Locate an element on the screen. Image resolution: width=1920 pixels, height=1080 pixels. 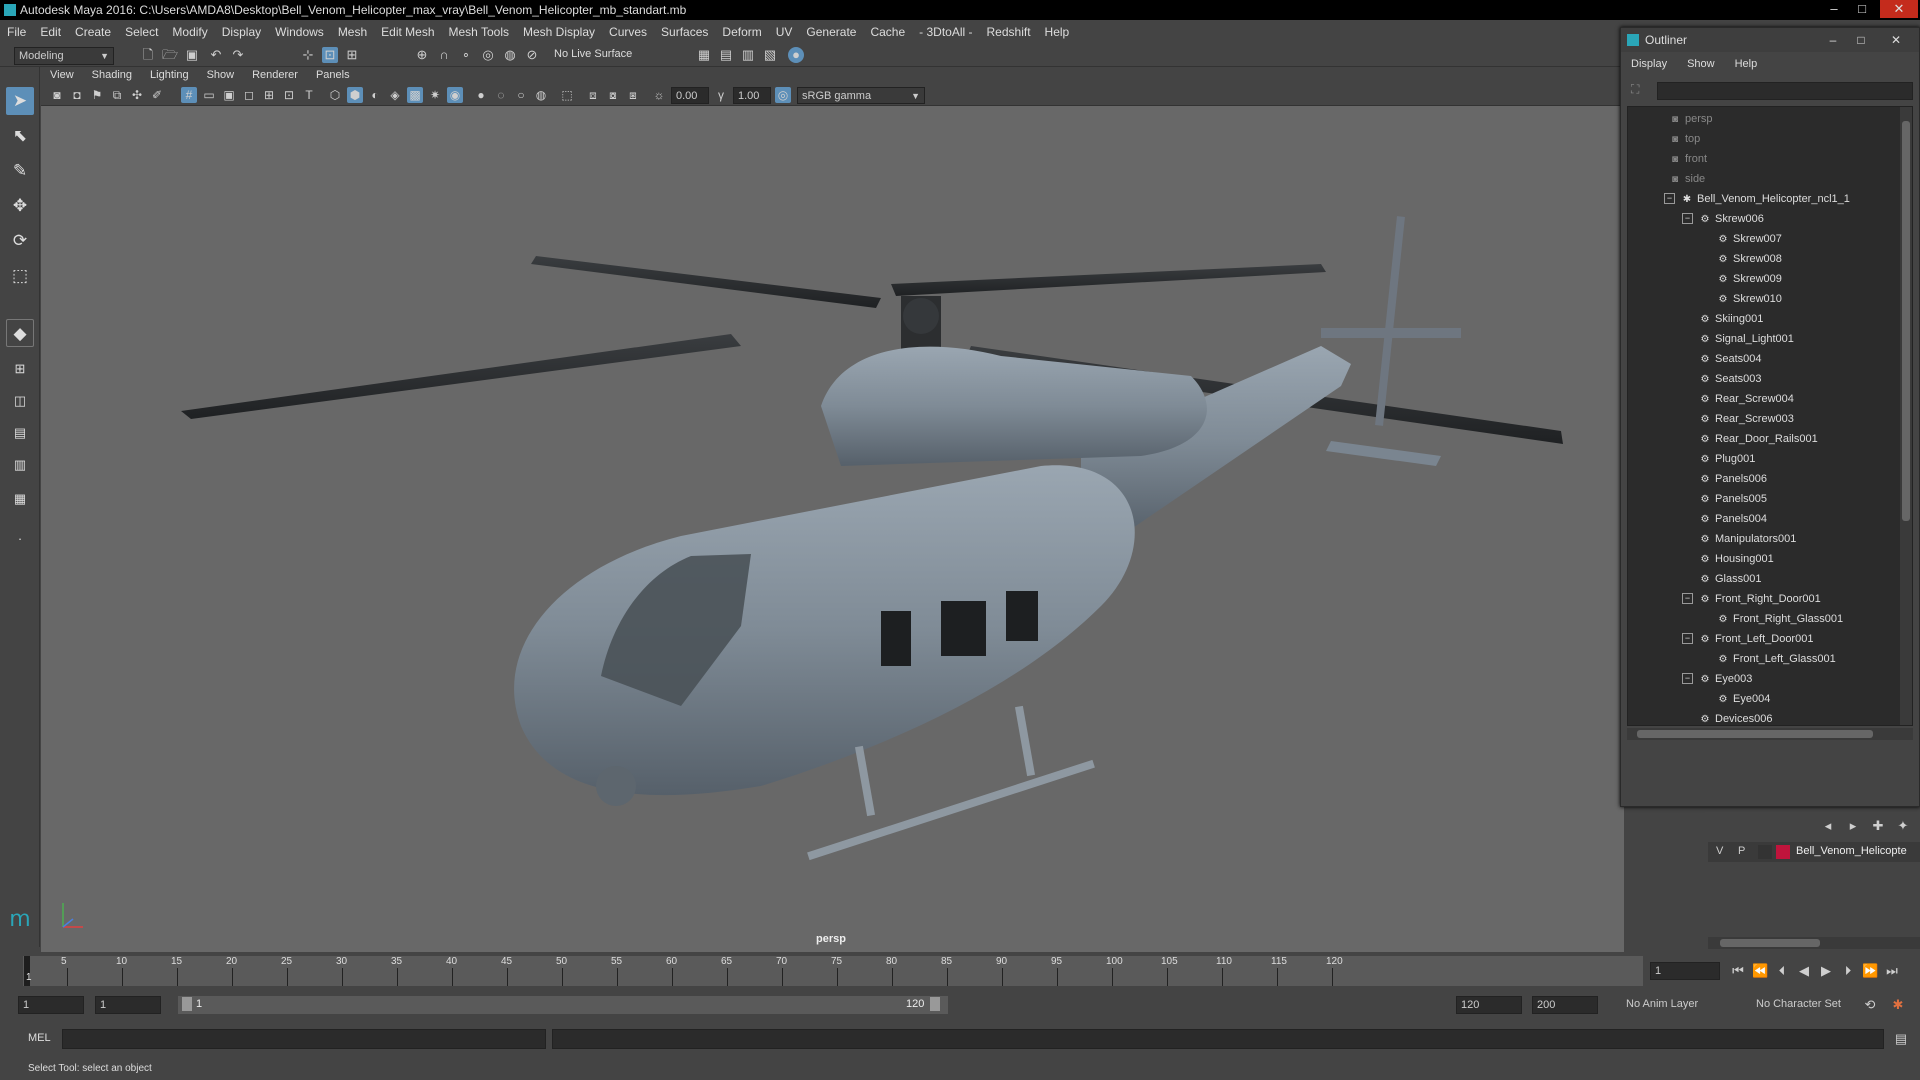
outliner-menu-help: Help is located at coordinates (1746, 64).